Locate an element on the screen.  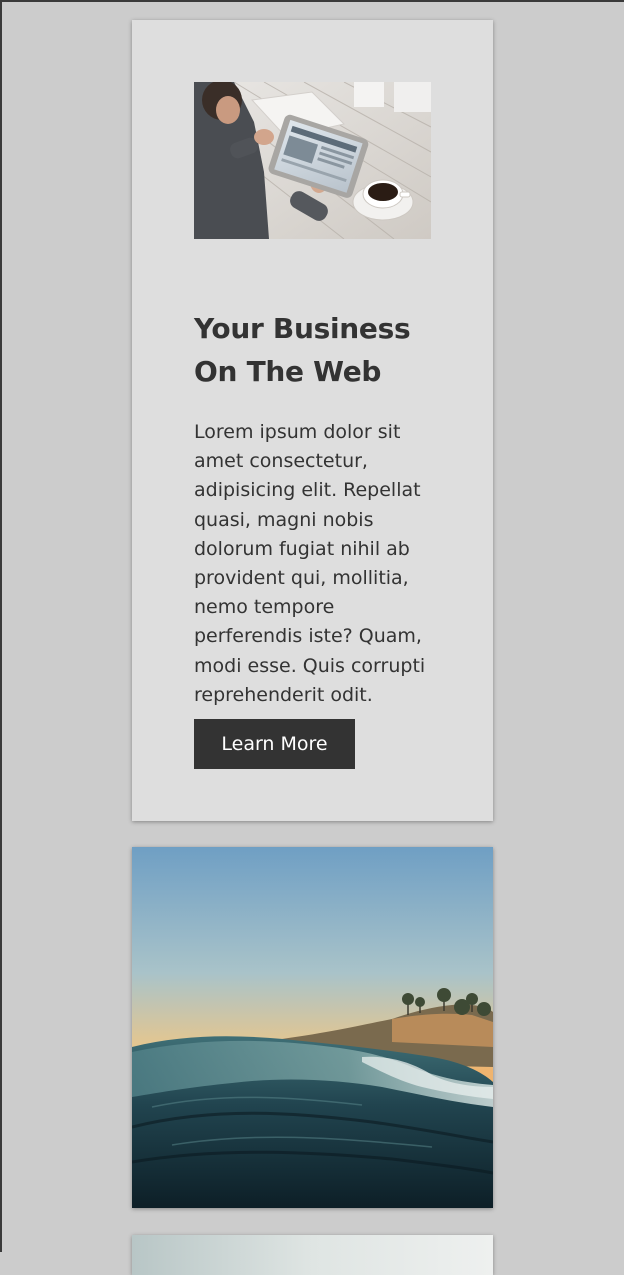
learn-more-button: Learn More is located at coordinates (274, 744).